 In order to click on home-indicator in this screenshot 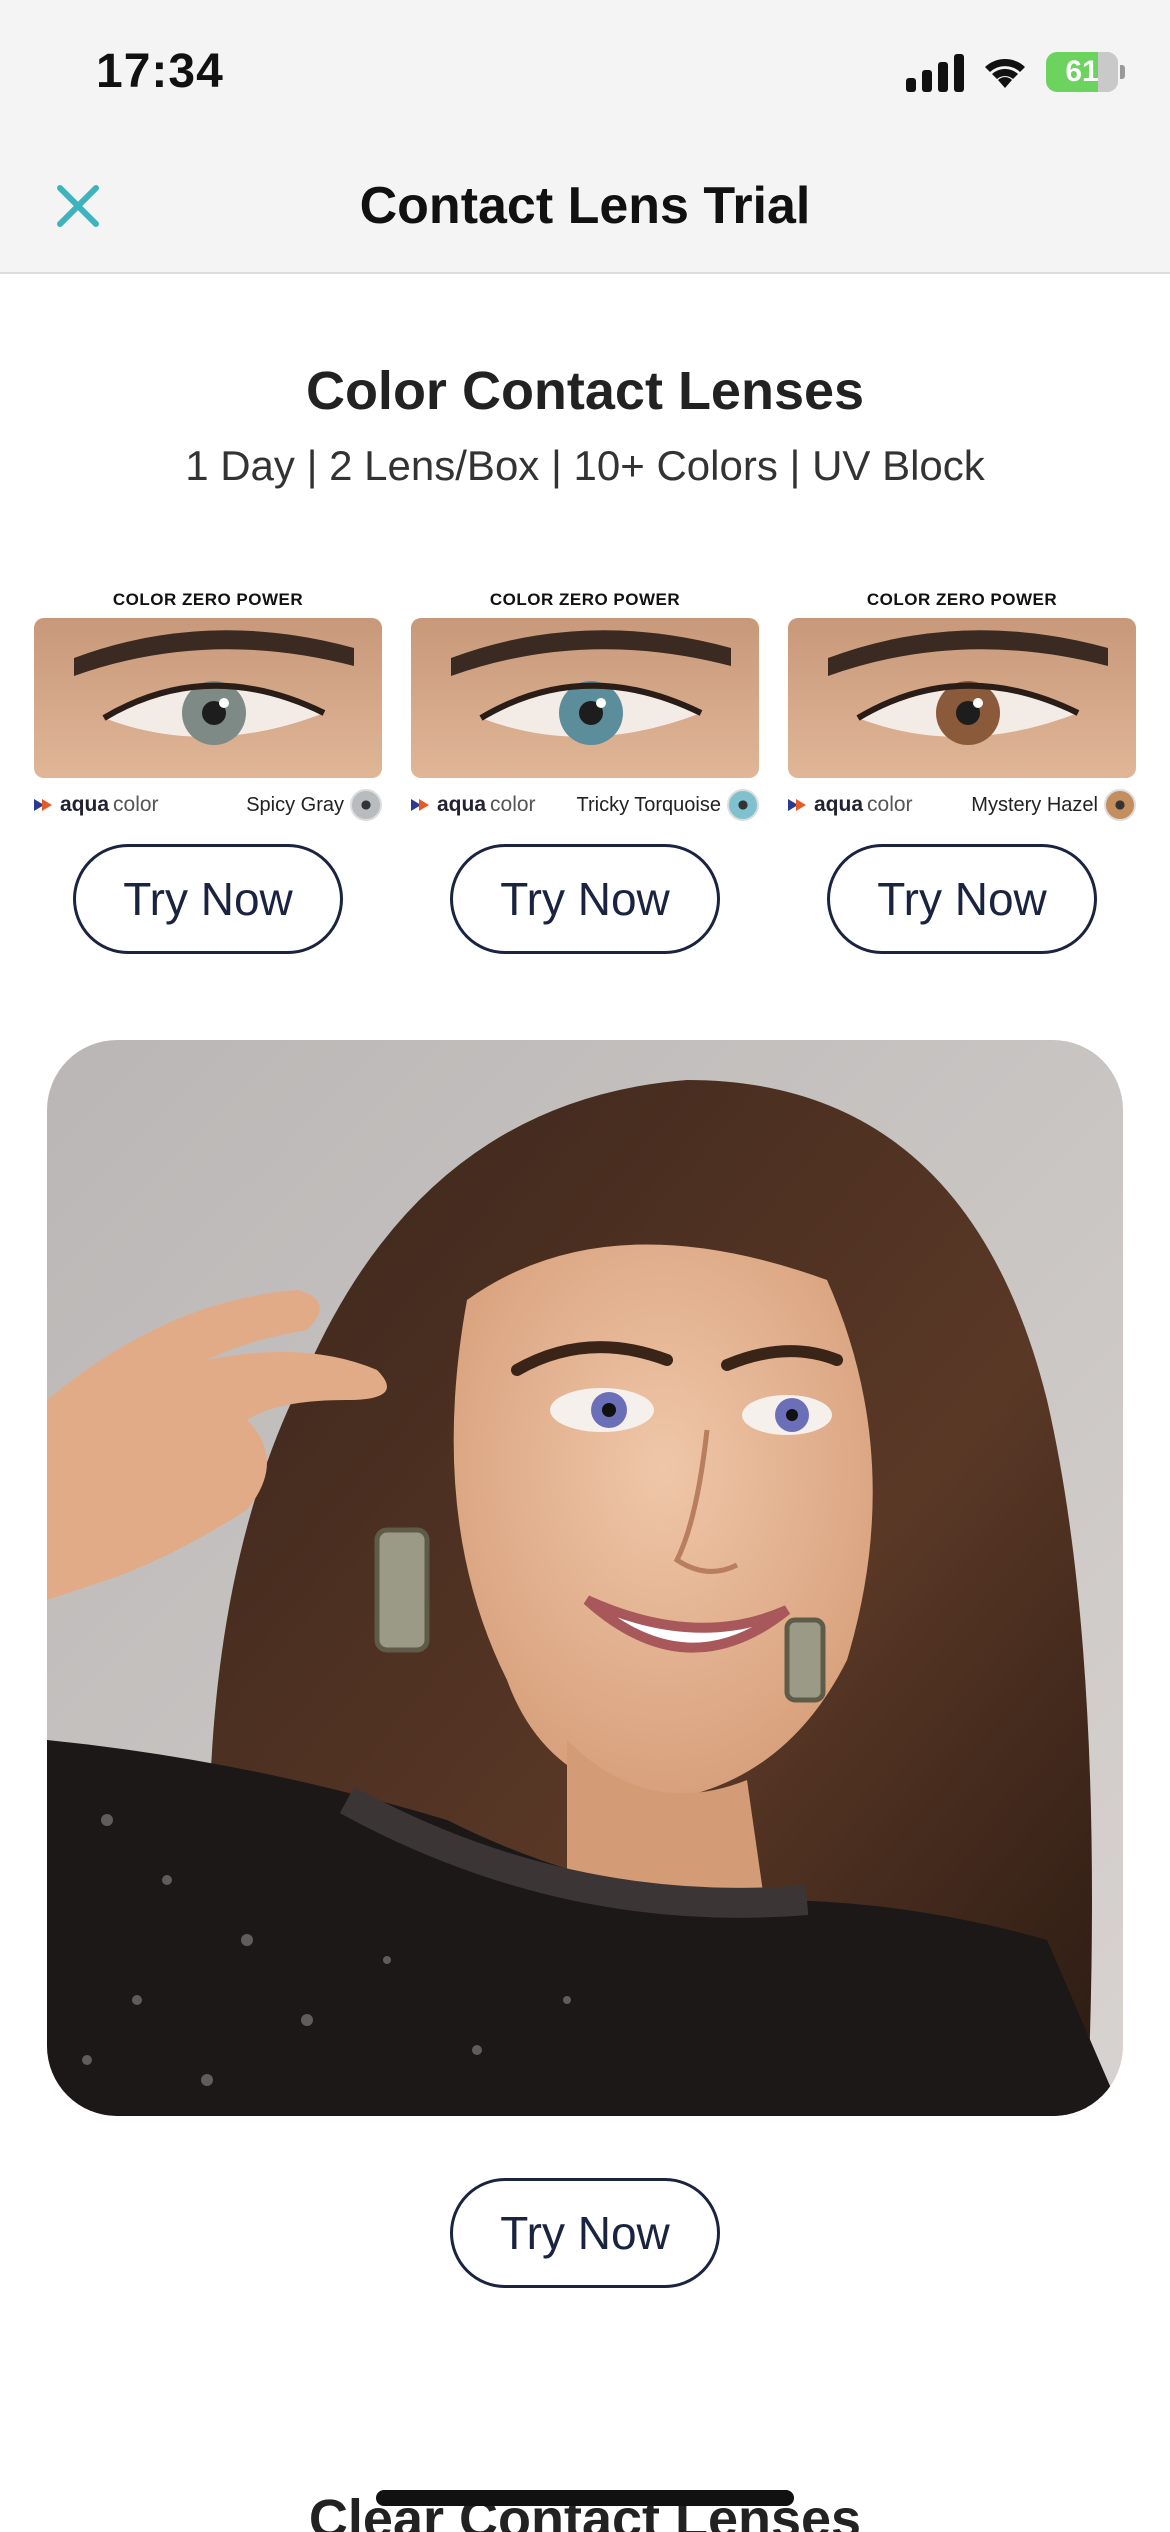, I will do `click(585, 2498)`.